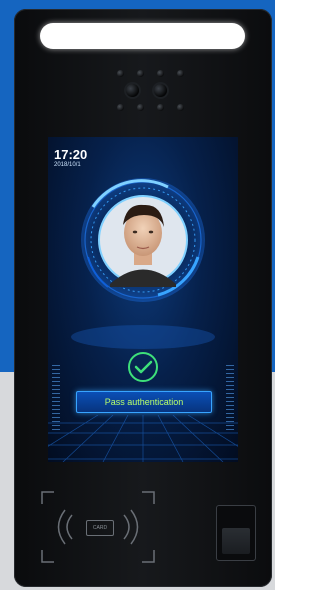 The height and width of the screenshot is (590, 320). What do you see at coordinates (144, 402) in the screenshot?
I see `authentication-status-banner: Pass authentication` at bounding box center [144, 402].